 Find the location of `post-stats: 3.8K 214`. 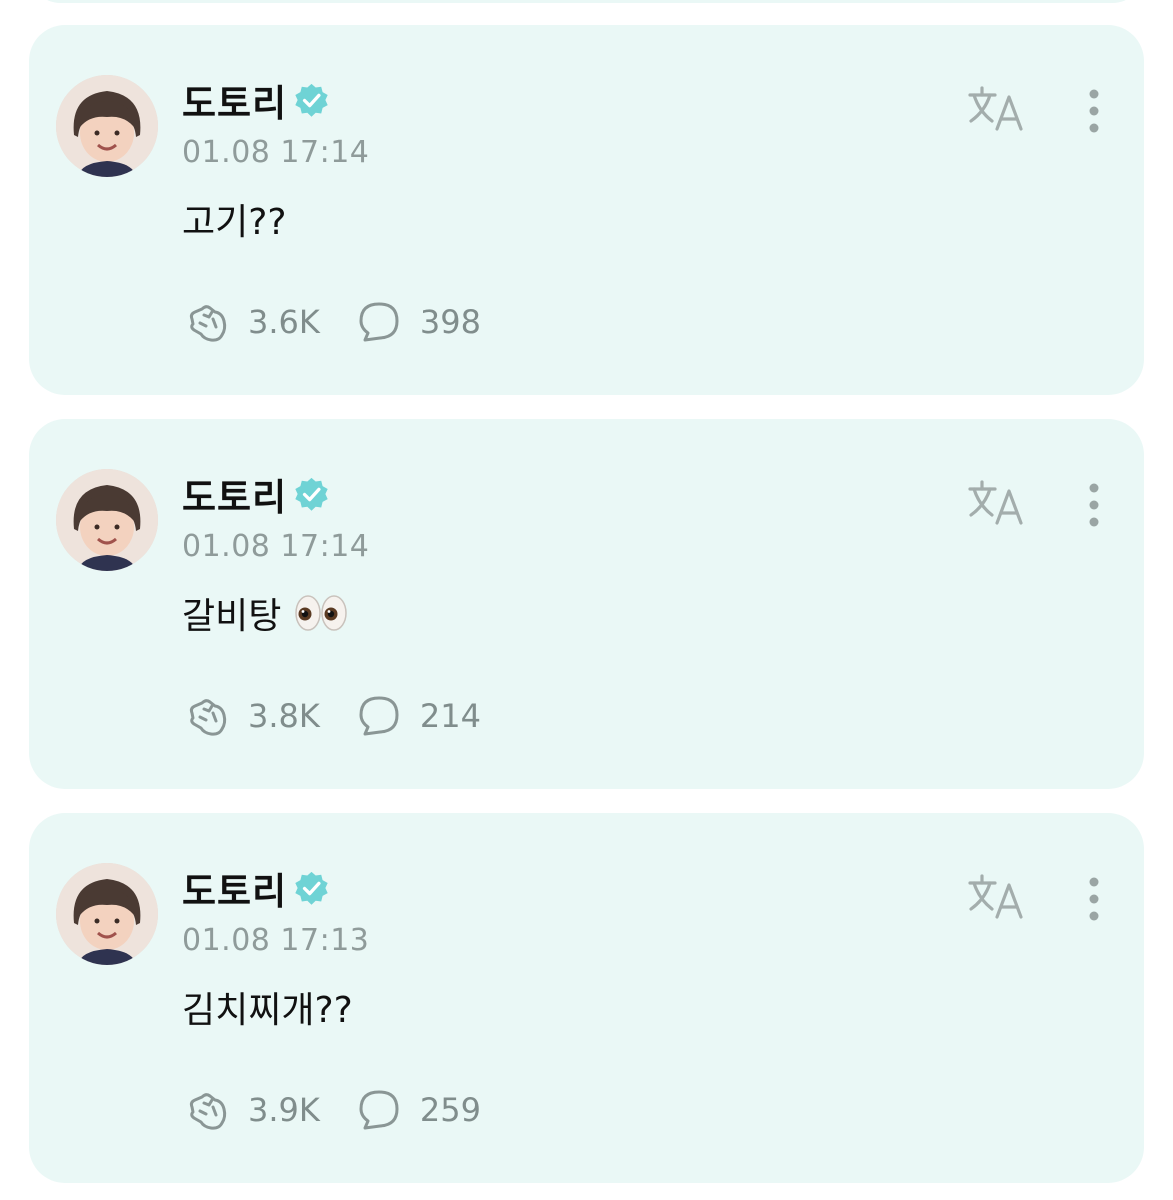

post-stats: 3.8K 214 is located at coordinates (331, 716).